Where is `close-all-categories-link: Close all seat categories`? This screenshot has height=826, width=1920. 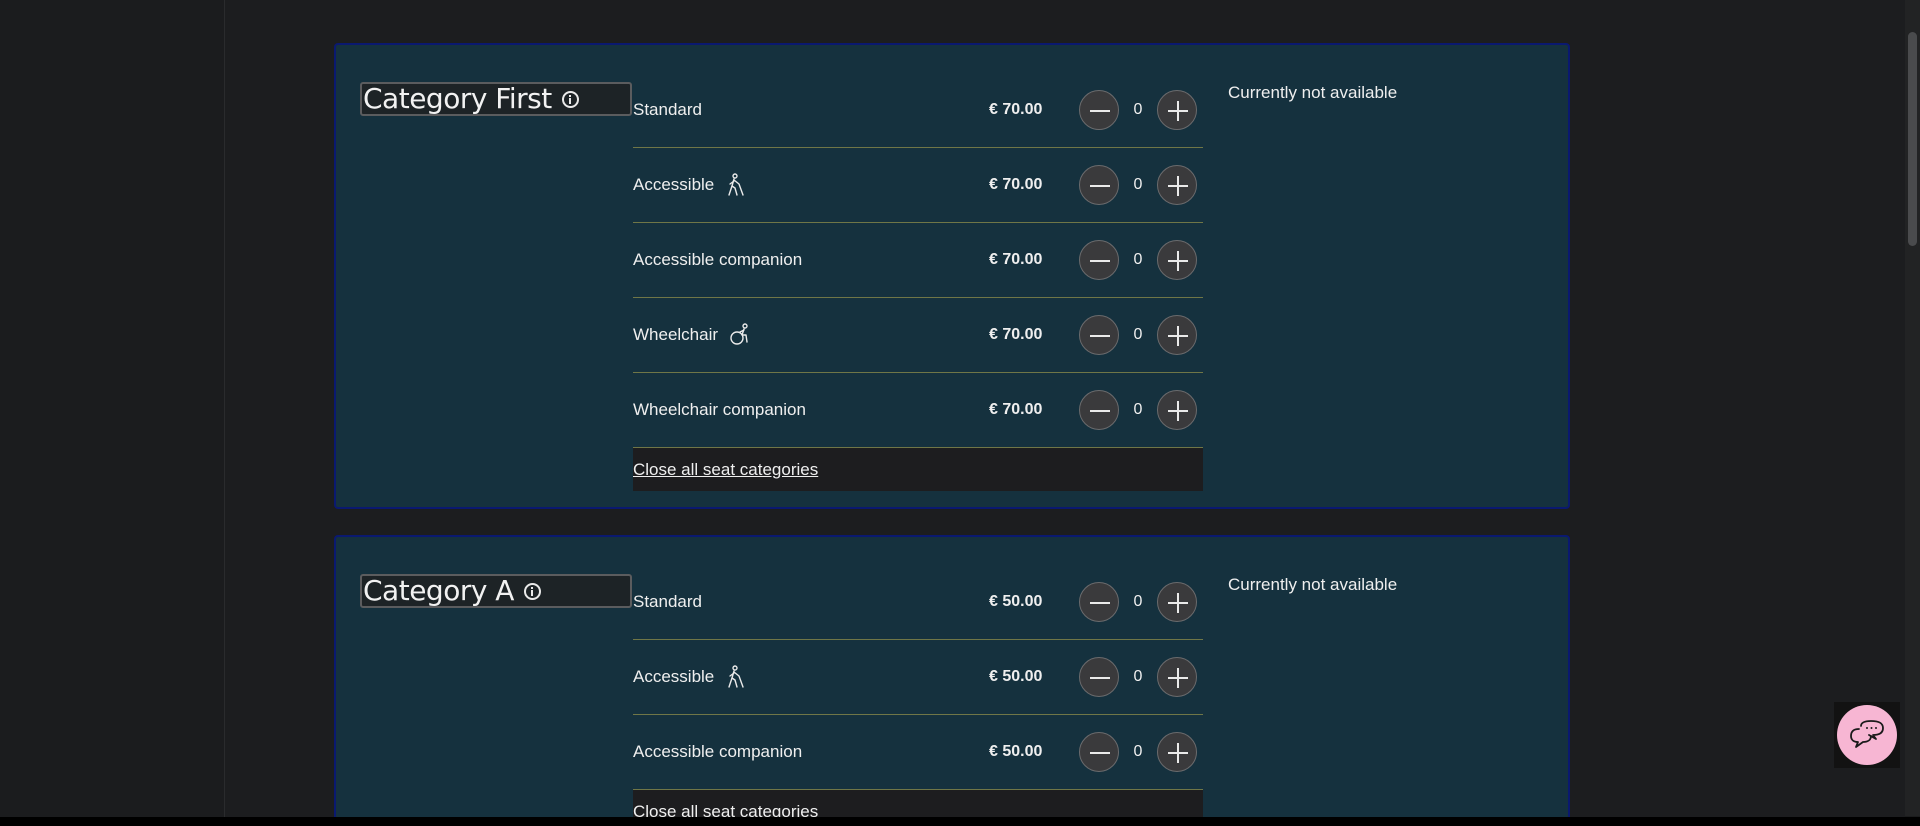 close-all-categories-link: Close all seat categories is located at coordinates (725, 470).